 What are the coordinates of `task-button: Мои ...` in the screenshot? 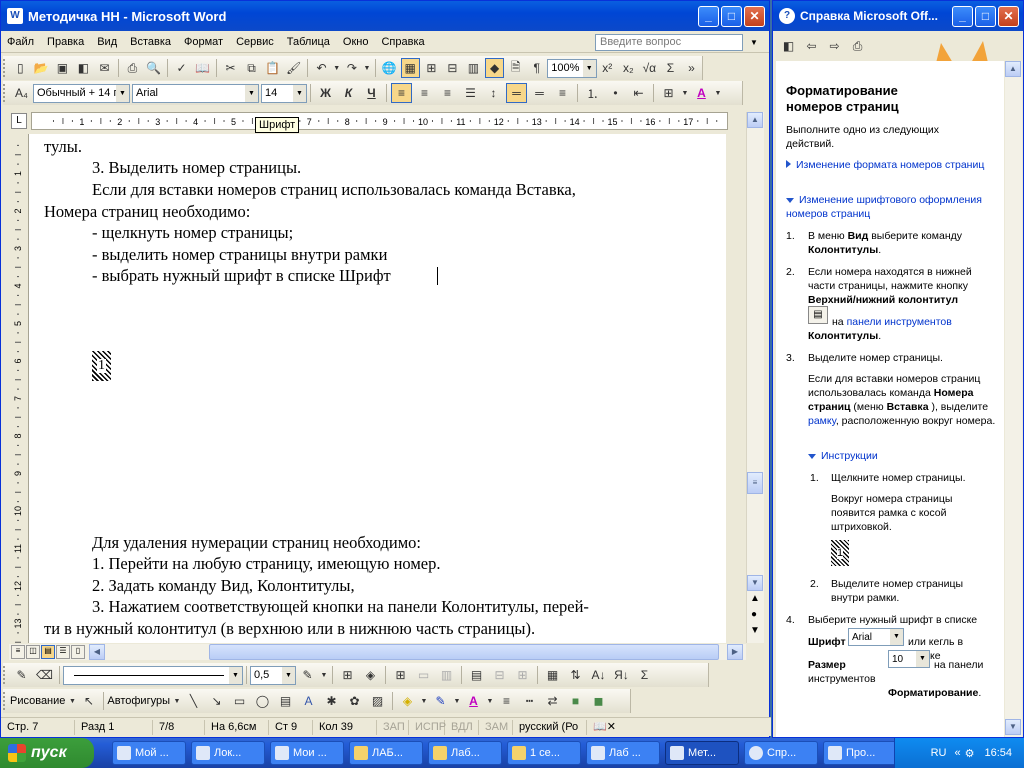 It's located at (307, 753).